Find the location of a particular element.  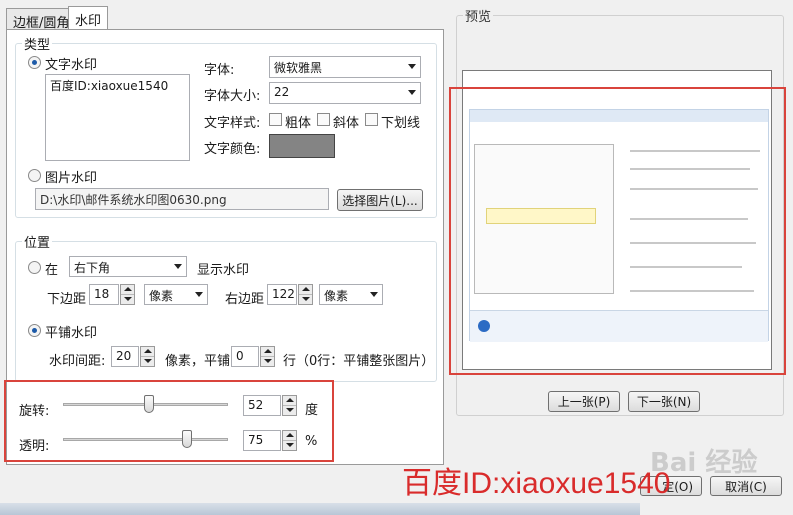

bold-label: 粗体 is located at coordinates (298, 121).